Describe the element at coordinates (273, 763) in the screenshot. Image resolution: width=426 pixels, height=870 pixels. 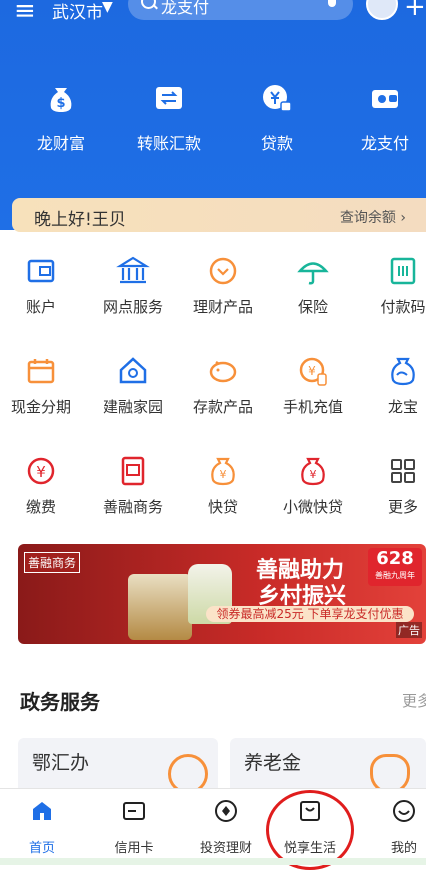
I see `card-title: 养老金` at that location.